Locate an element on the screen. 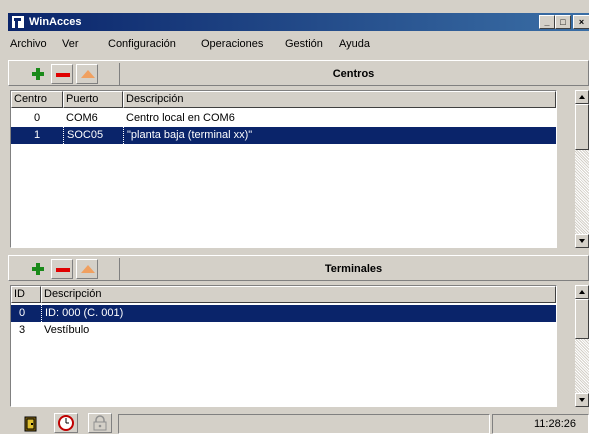 The height and width of the screenshot is (434, 589). terminales-remove-button is located at coordinates (62, 269).